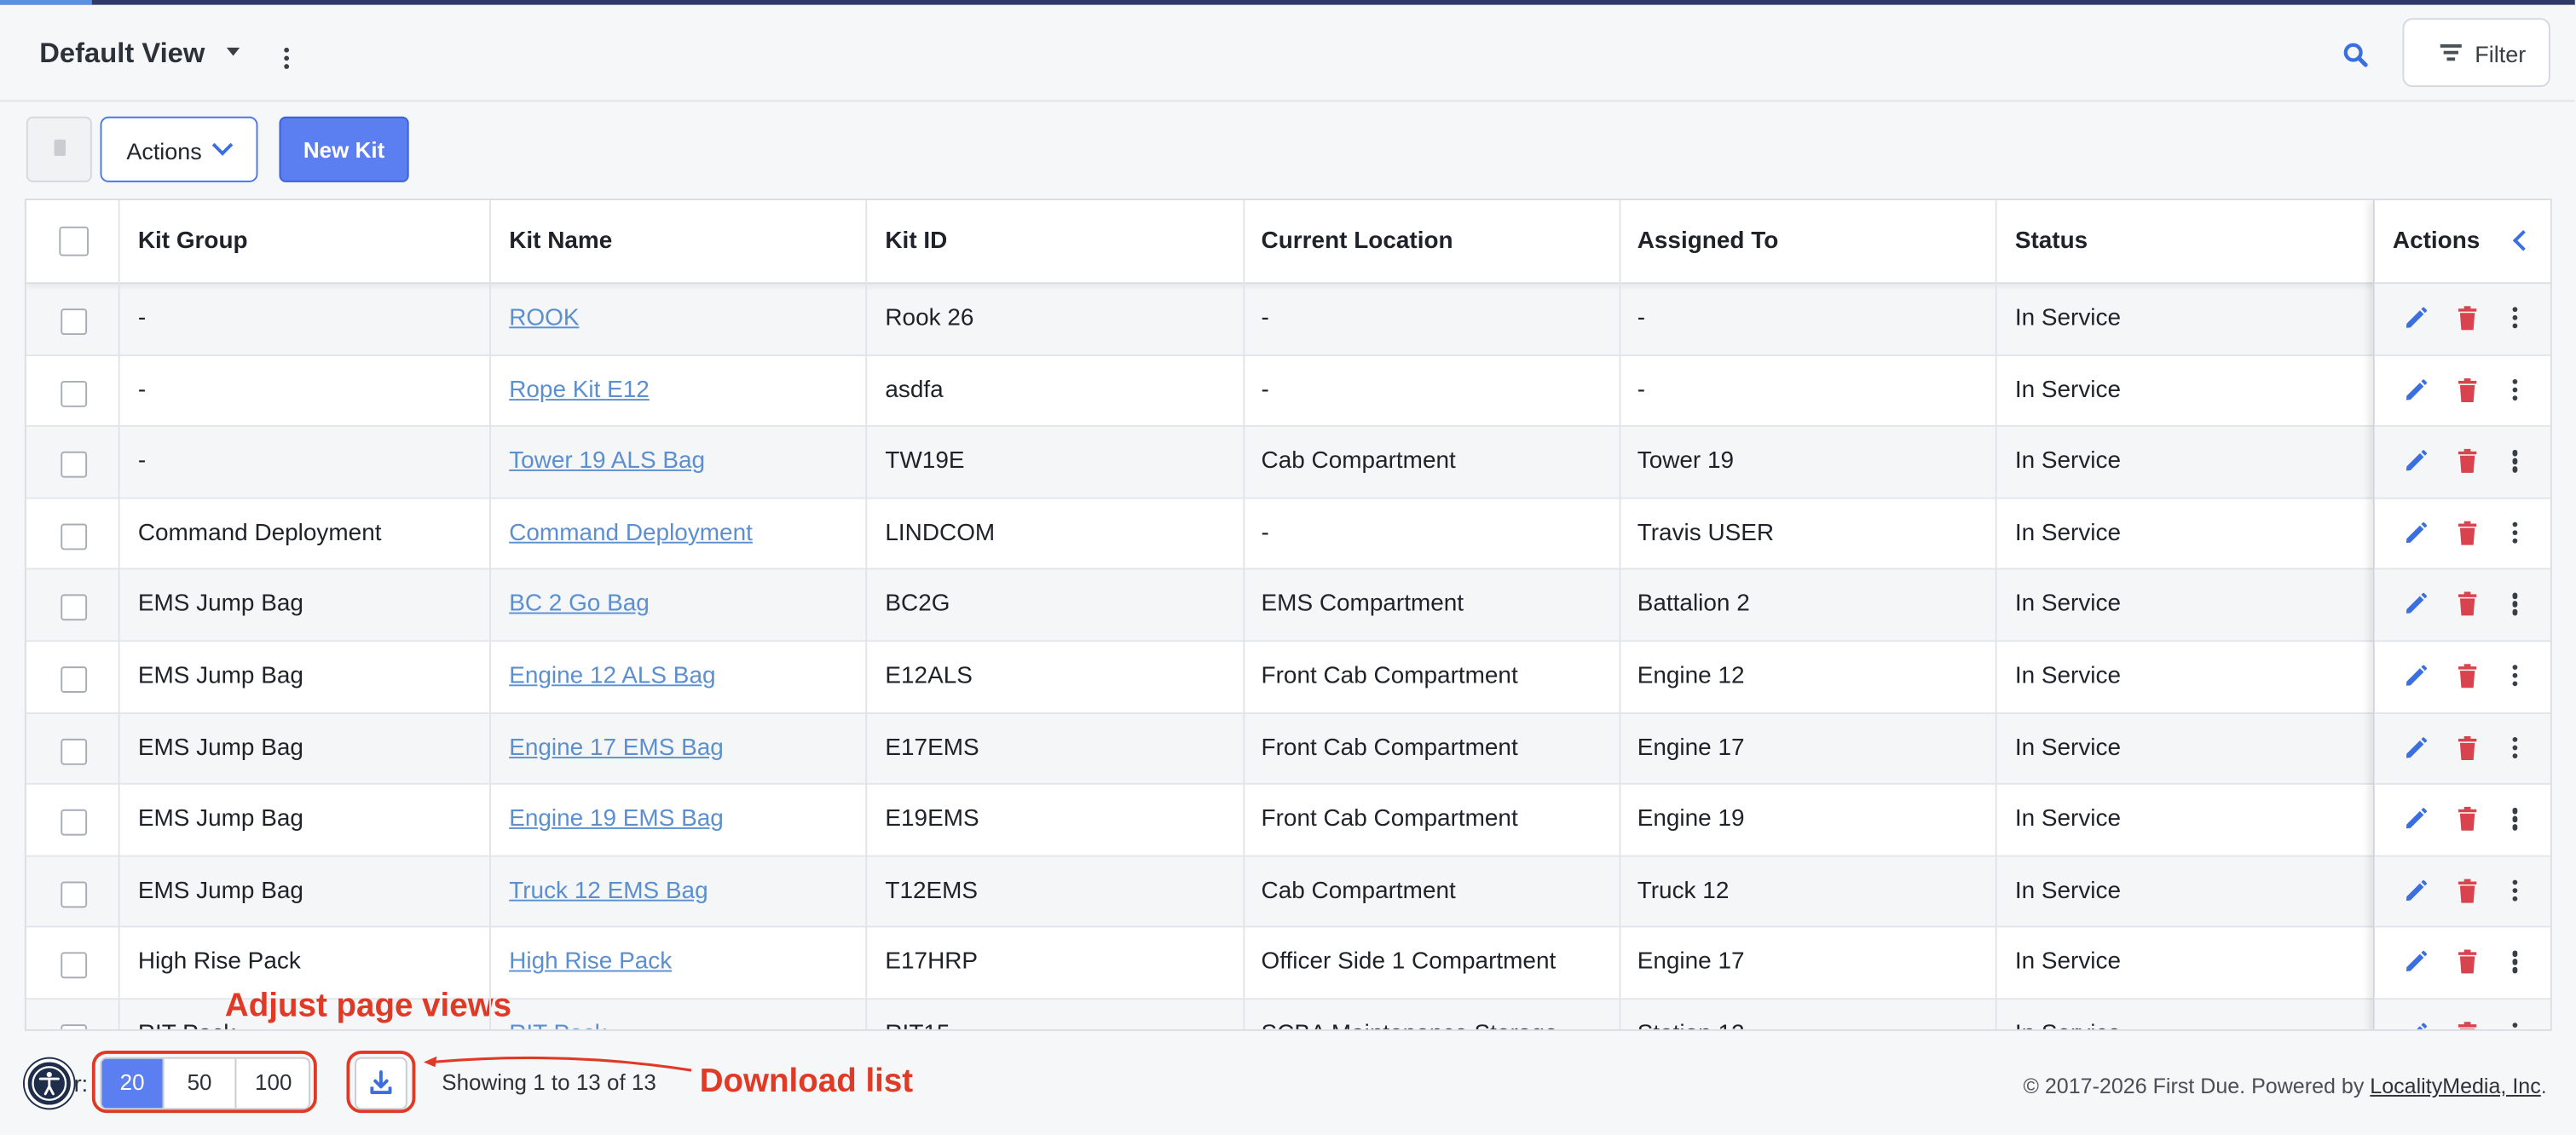 The width and height of the screenshot is (2576, 1135). Describe the element at coordinates (2051, 241) in the screenshot. I see `column-header-status: Status` at that location.